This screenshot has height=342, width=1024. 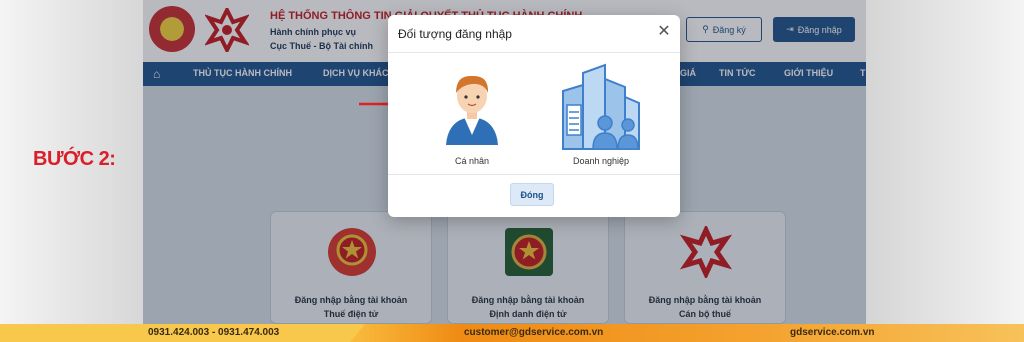 I want to click on option-individual: Cá nhân, so click(x=472, y=118).